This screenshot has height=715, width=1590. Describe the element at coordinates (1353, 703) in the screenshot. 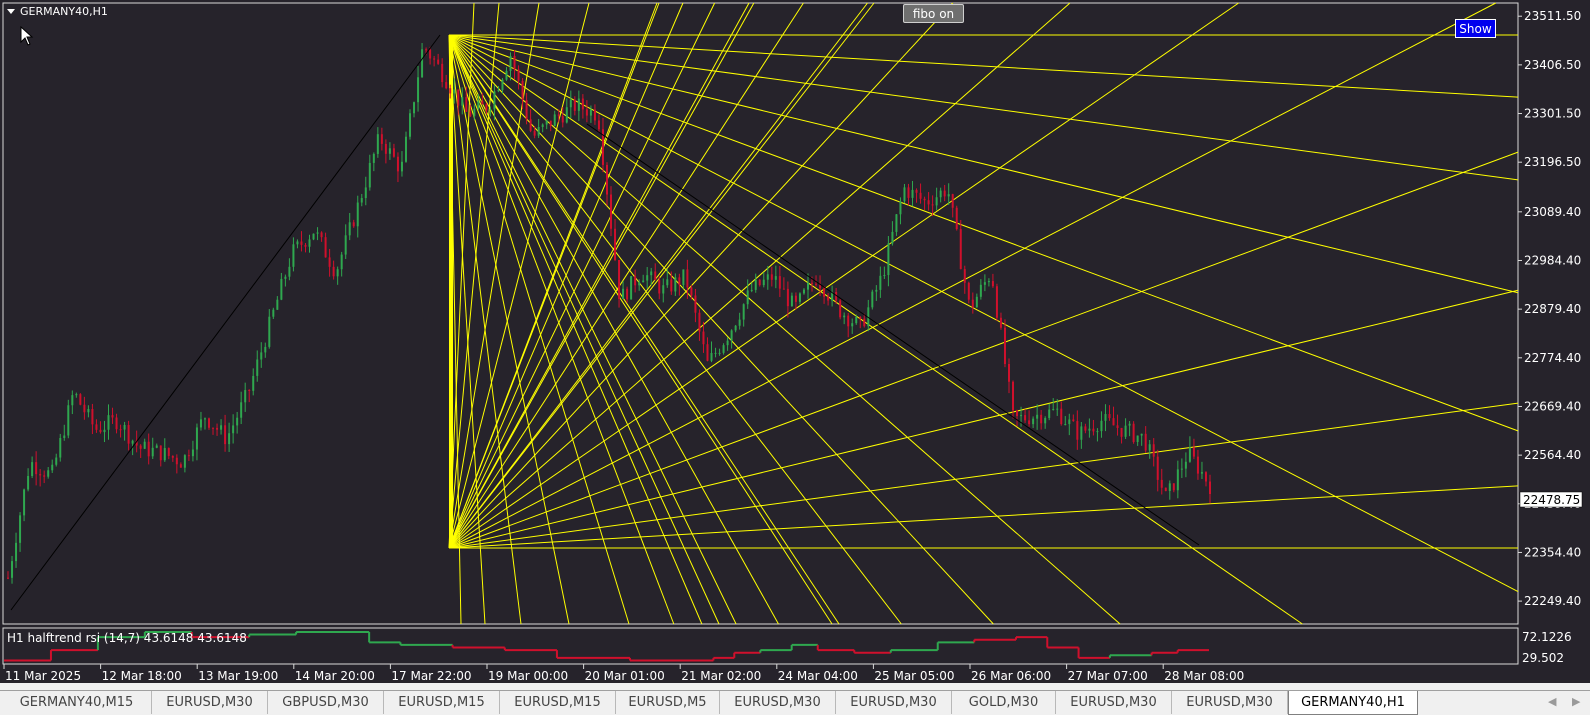

I see `chart-tab: GERMANY40,H1` at that location.